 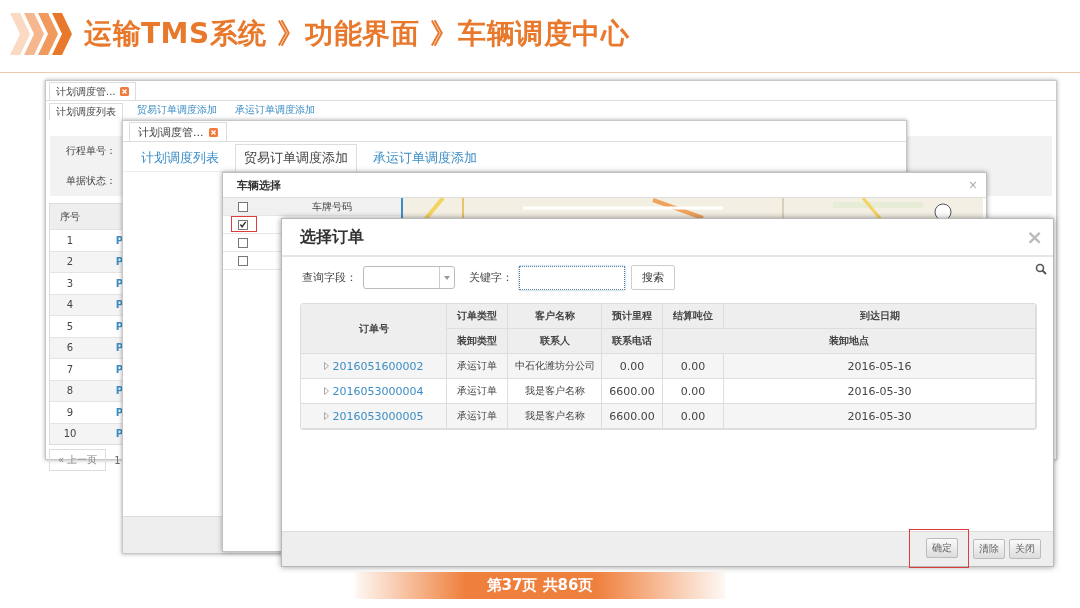 What do you see at coordinates (332, 237) in the screenshot?
I see `dialog-title: 选择订单` at bounding box center [332, 237].